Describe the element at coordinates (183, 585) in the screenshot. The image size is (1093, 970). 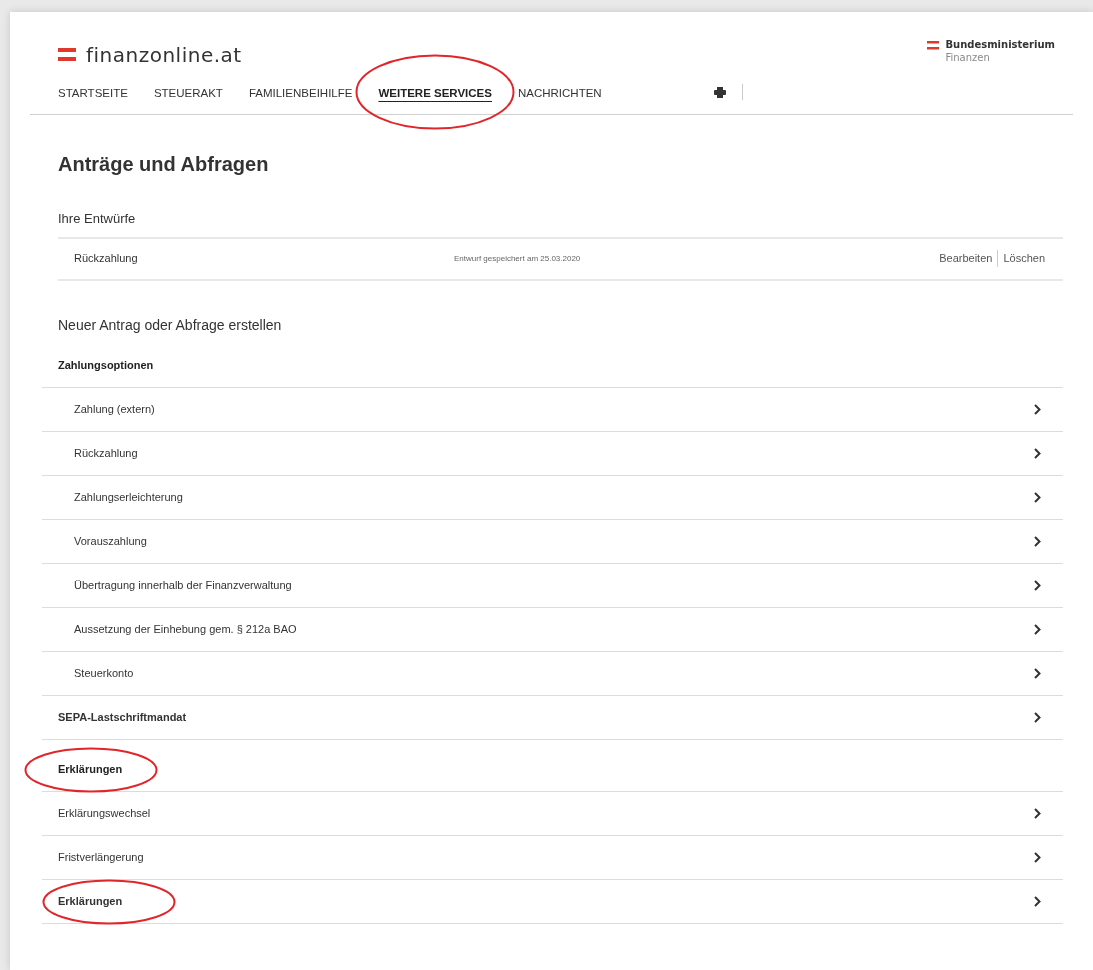
I see `row-label: Übertragung innerhalb der Finanzverwaltung` at that location.